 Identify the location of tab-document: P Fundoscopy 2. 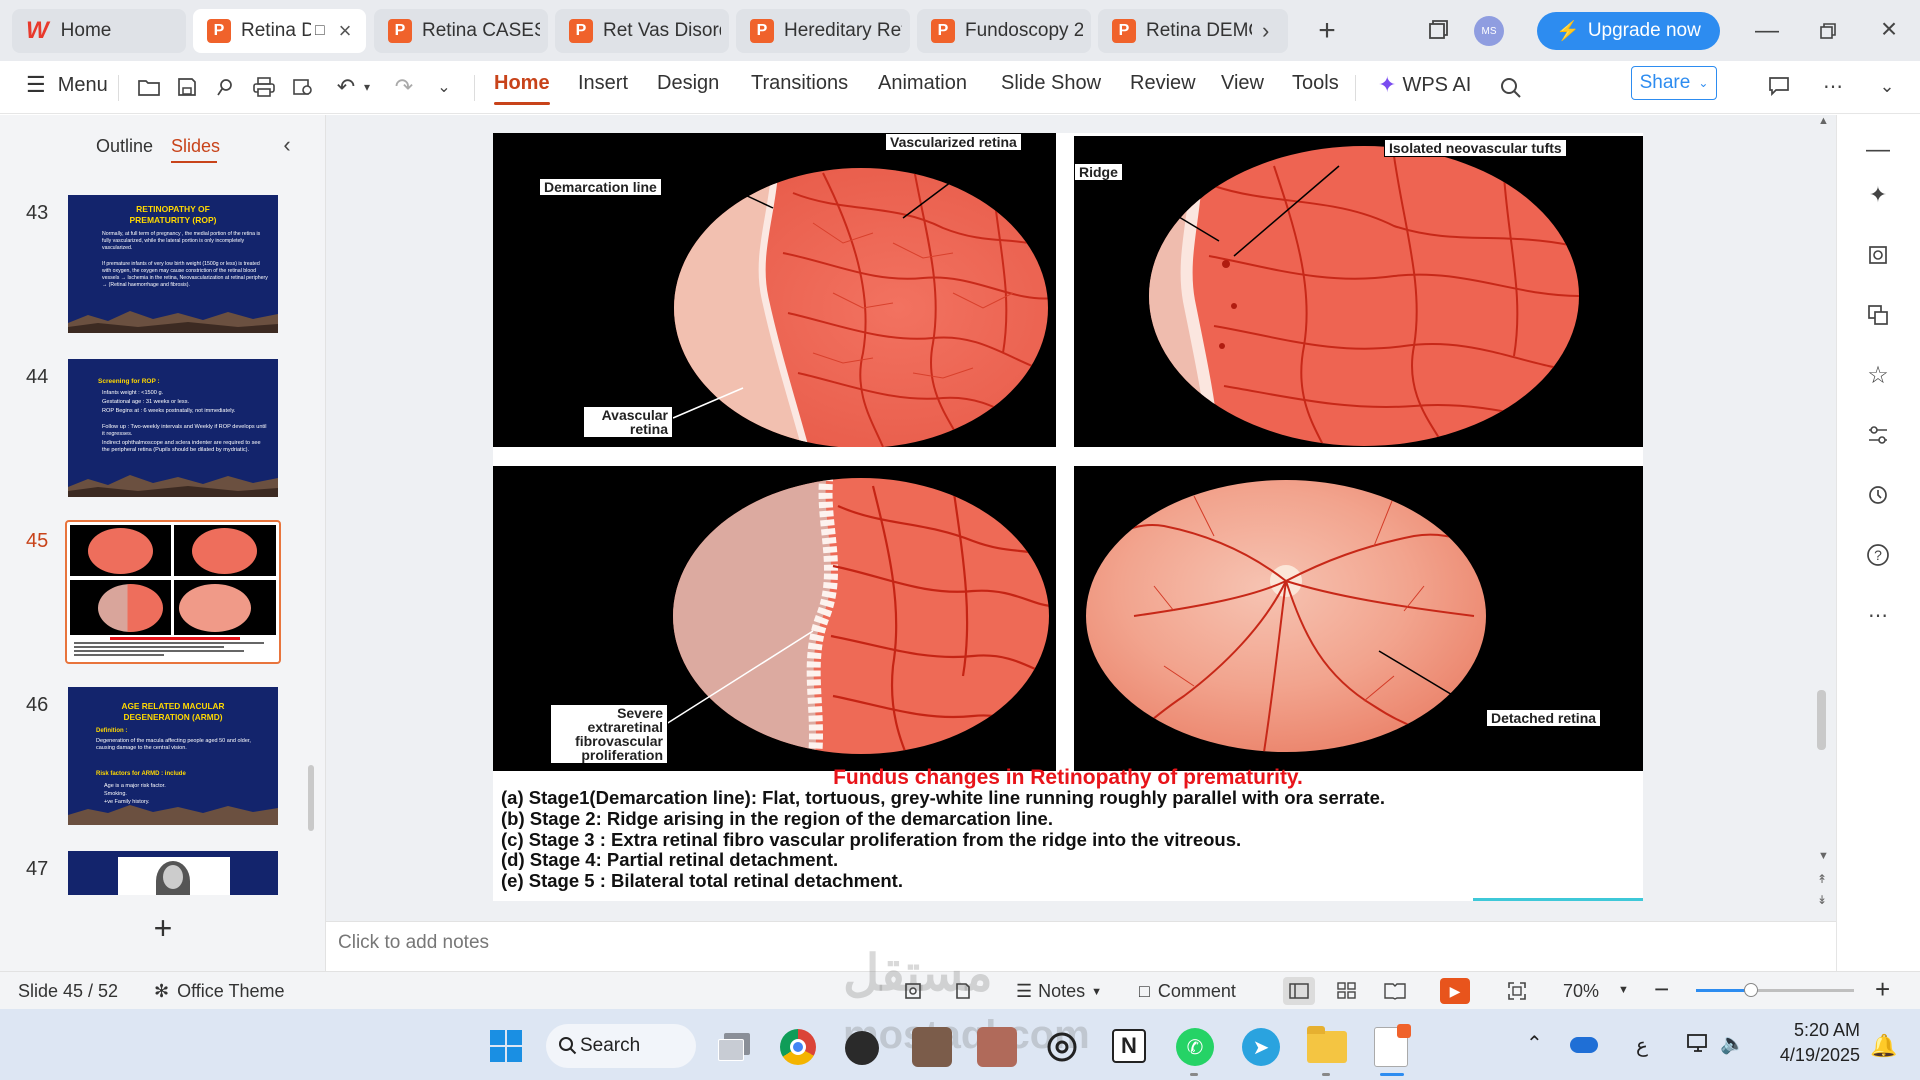
(1004, 31).